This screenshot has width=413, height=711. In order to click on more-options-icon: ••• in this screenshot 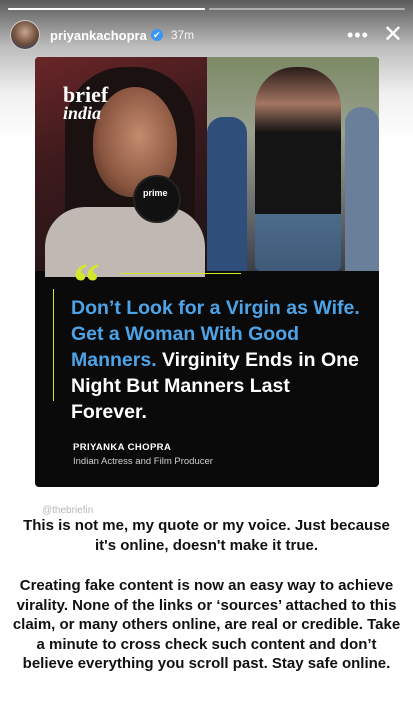, I will do `click(358, 35)`.